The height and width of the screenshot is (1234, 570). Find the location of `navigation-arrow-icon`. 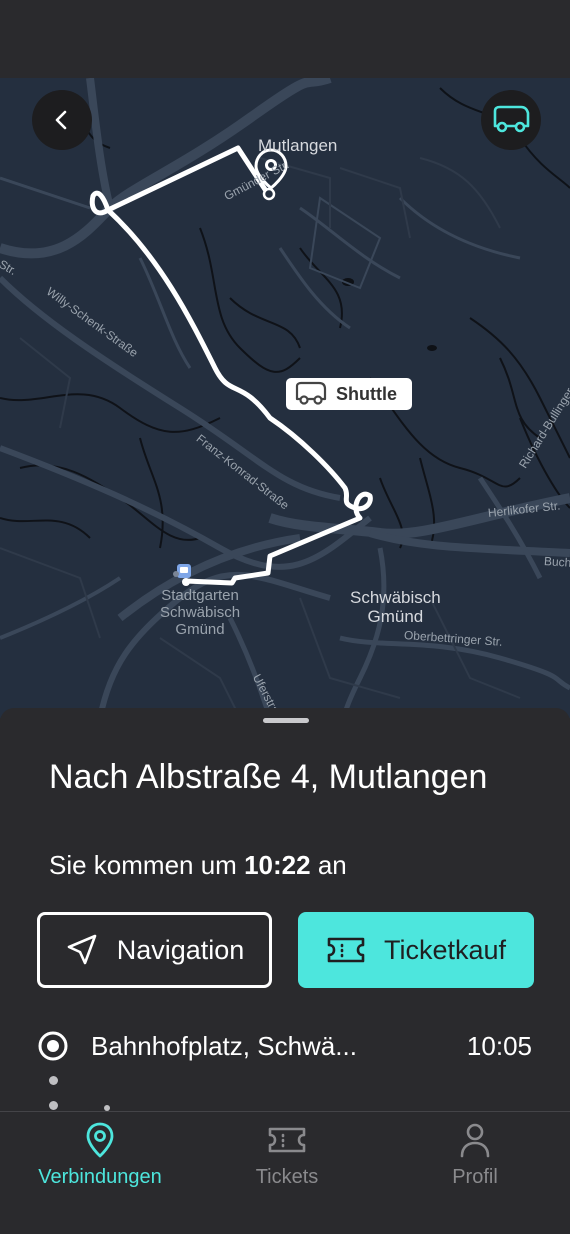

navigation-arrow-icon is located at coordinates (82, 949).